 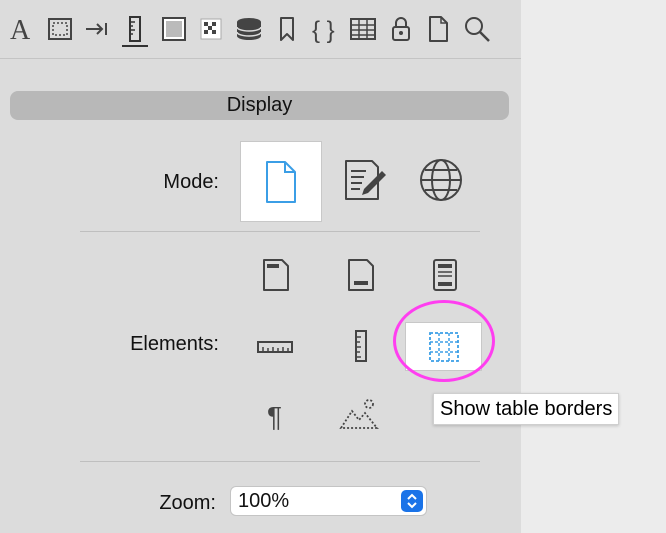 I want to click on zoom-value: 100%, so click(x=264, y=500).